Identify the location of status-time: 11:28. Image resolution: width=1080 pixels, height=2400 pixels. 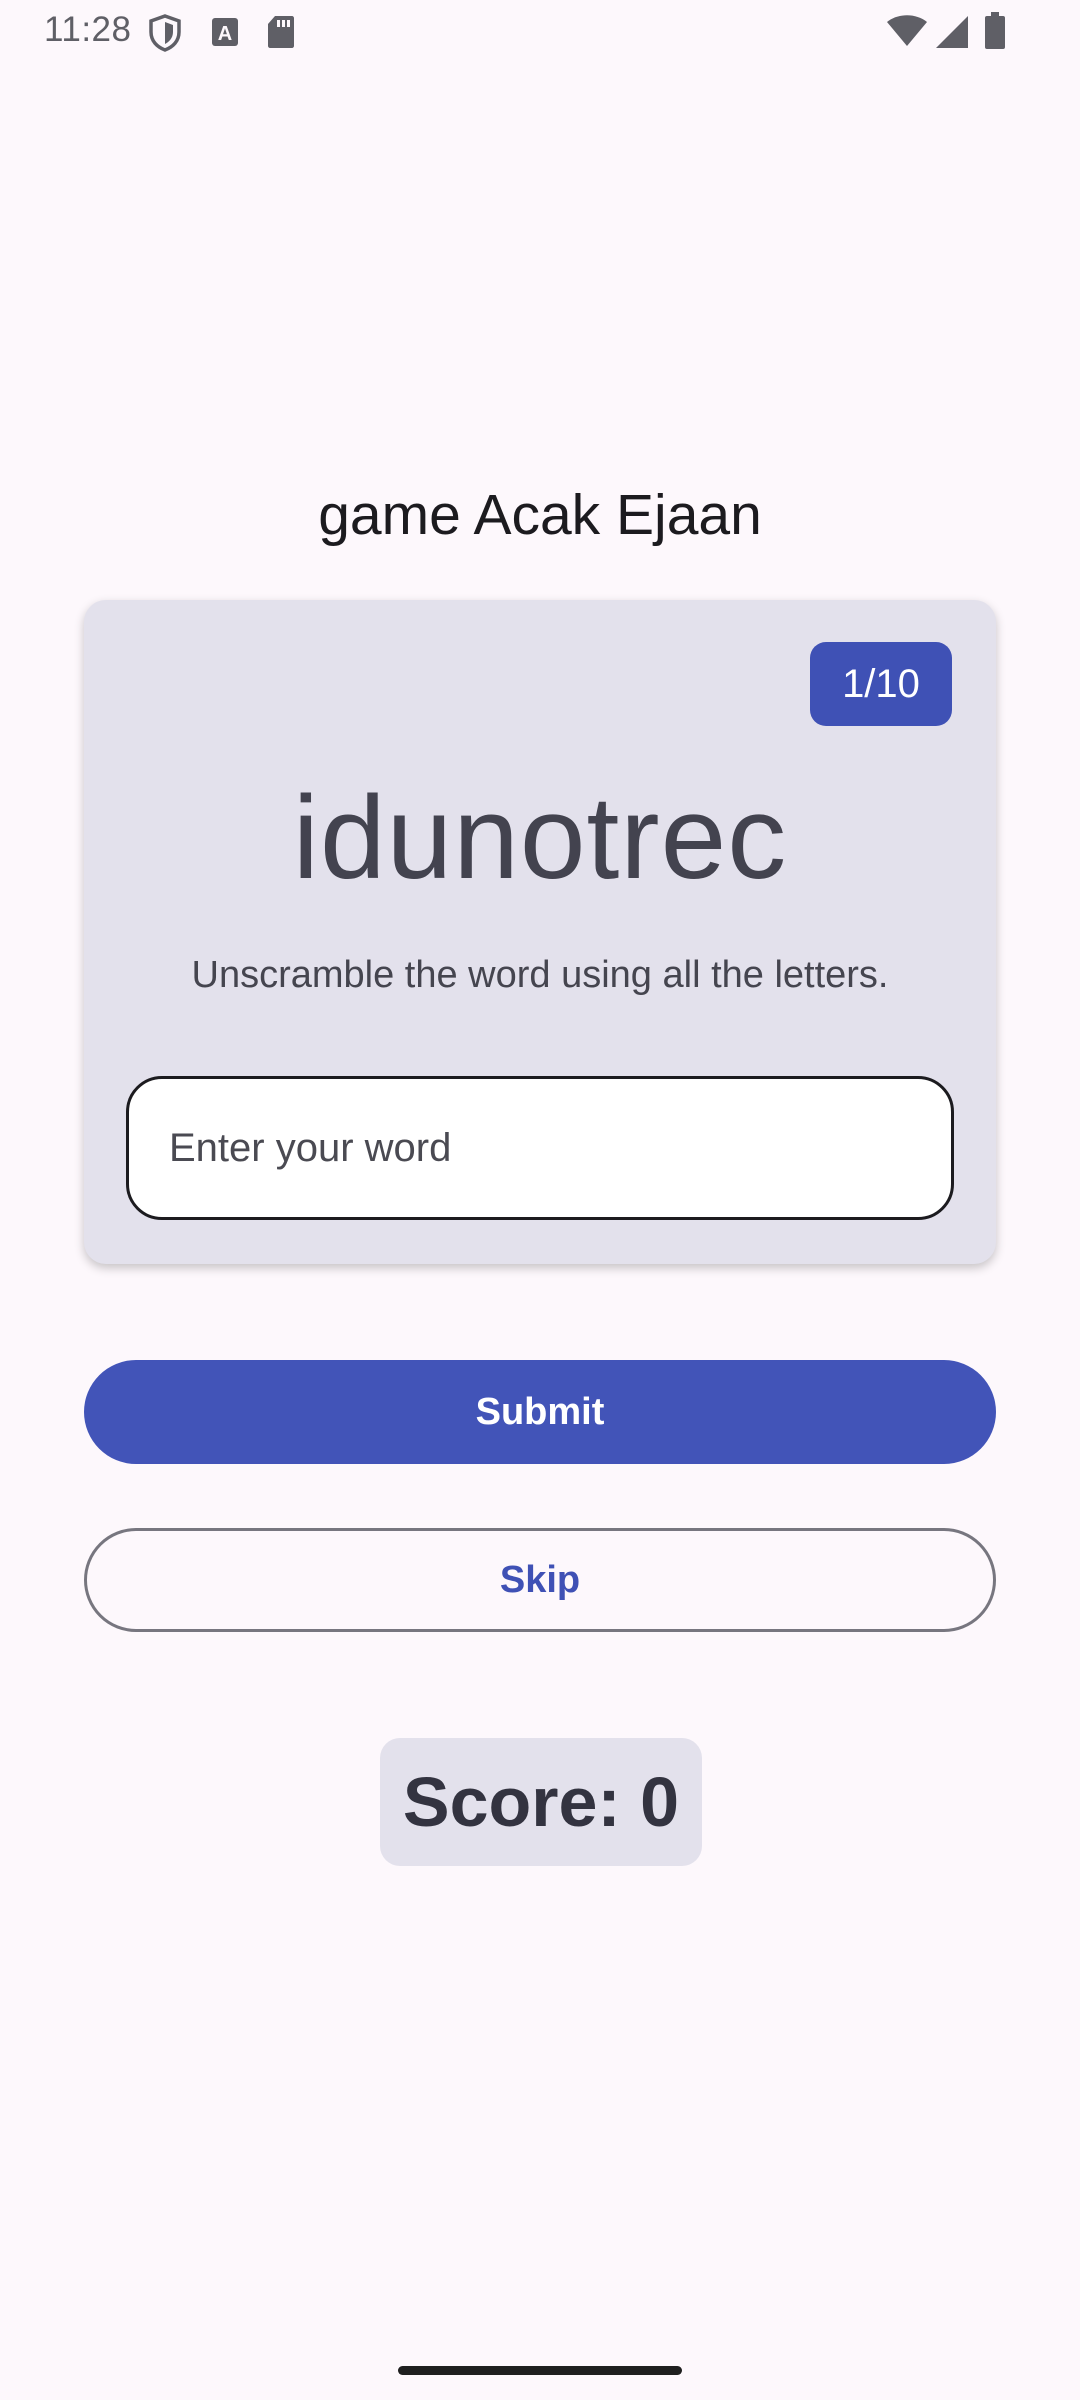
(88, 29).